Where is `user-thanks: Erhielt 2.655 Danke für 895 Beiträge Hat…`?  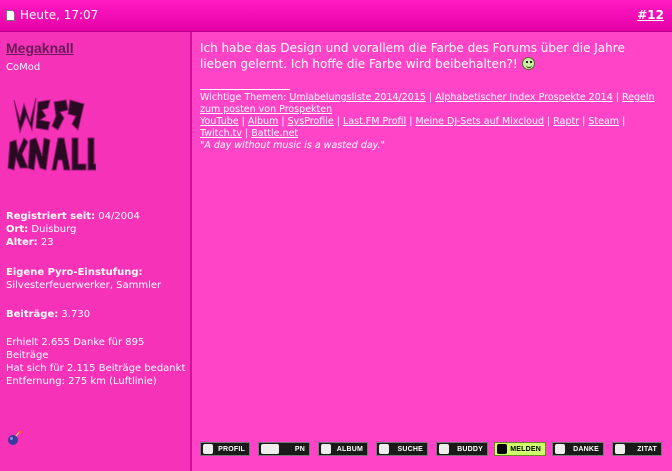
user-thanks: Erhielt 2.655 Danke für 895 Beiträge Hat… is located at coordinates (96, 362).